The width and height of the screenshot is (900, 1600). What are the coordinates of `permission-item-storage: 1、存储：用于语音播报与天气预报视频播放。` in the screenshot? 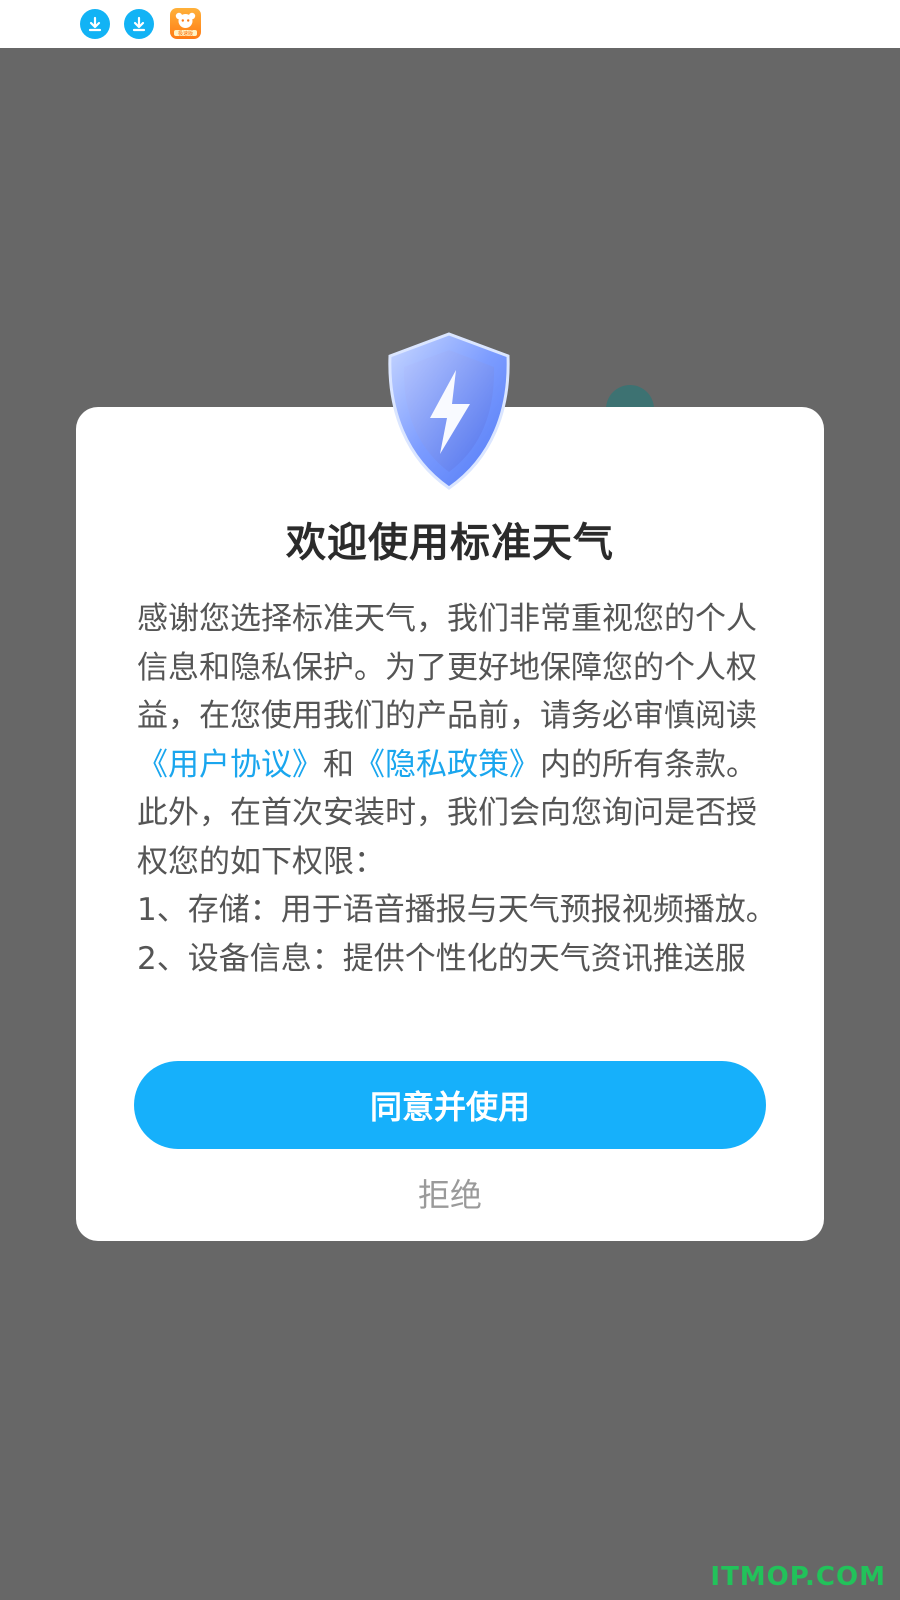 It's located at (457, 910).